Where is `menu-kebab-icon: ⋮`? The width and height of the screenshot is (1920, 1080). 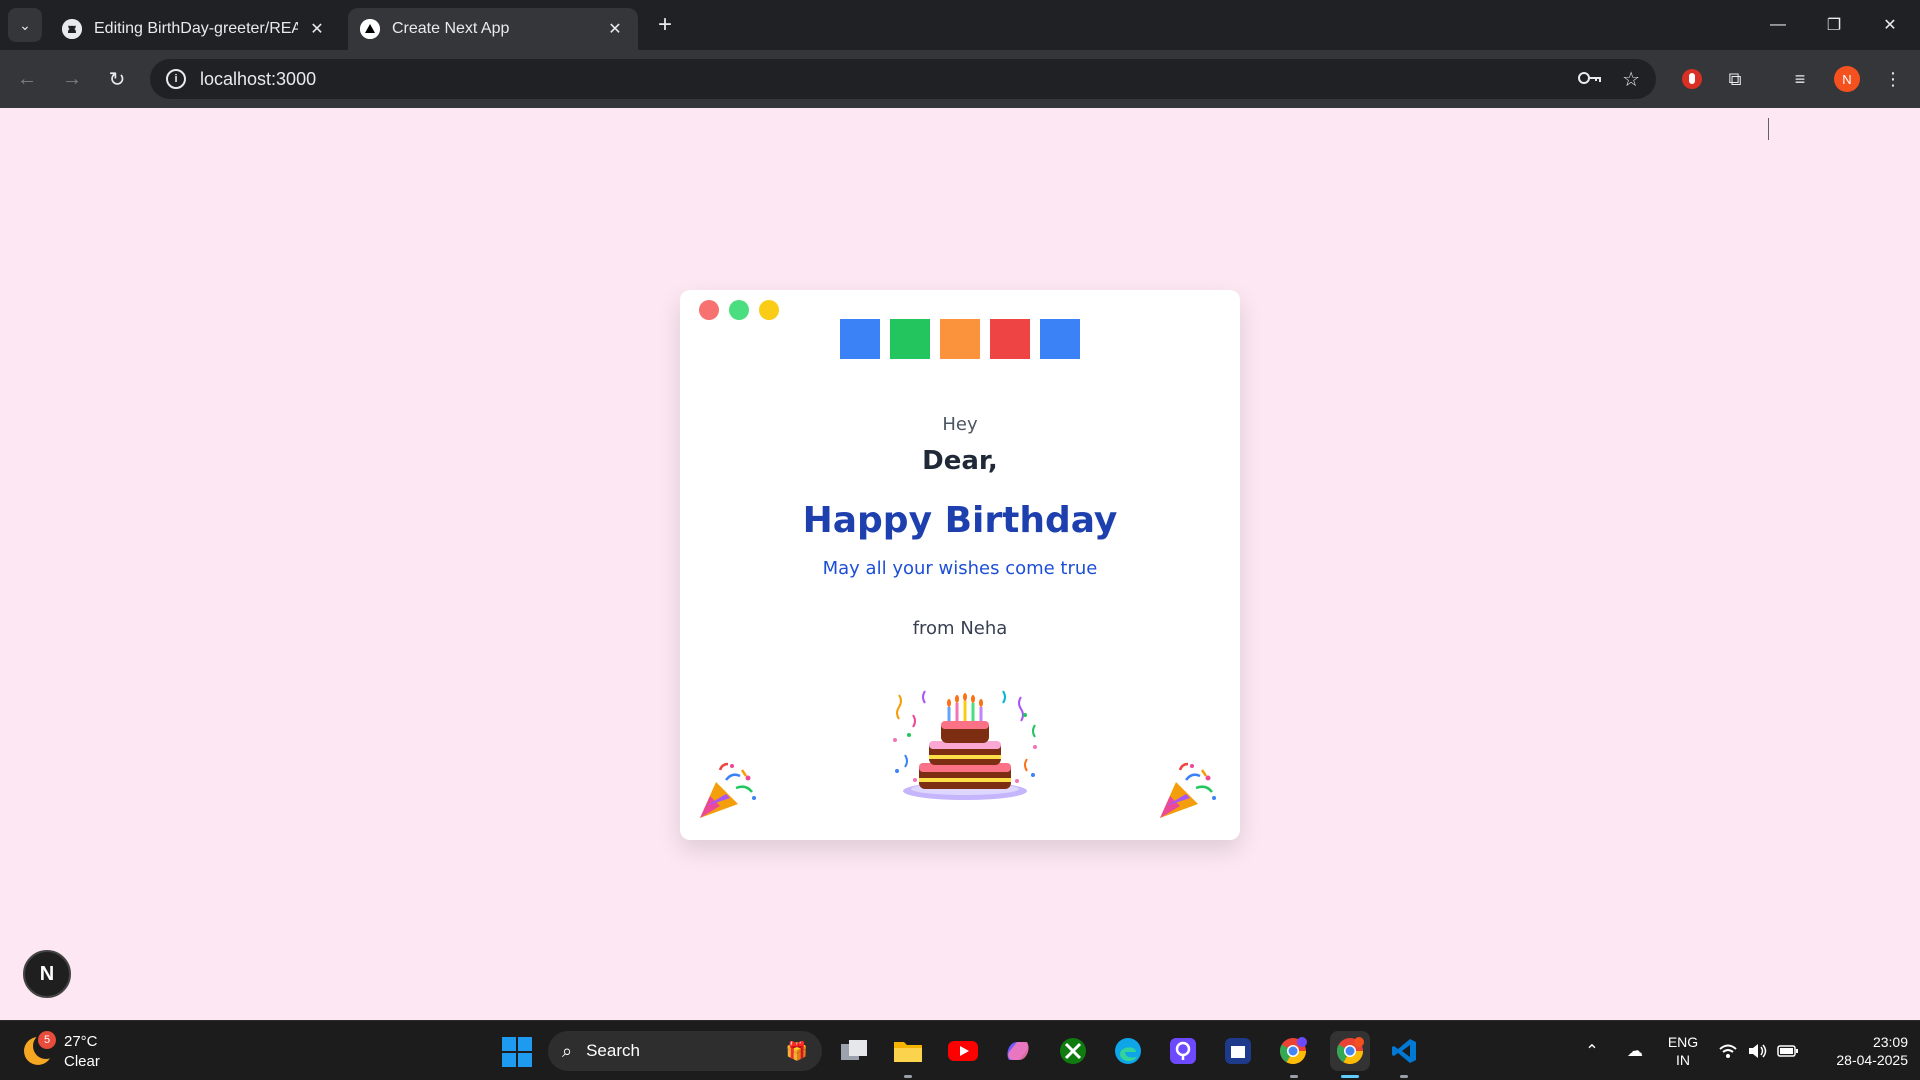 menu-kebab-icon: ⋮ is located at coordinates (1893, 79).